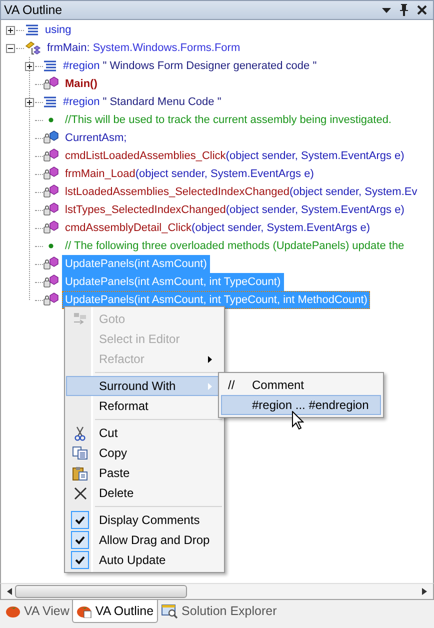 The image size is (434, 628). I want to click on collapse-button, so click(10, 48).